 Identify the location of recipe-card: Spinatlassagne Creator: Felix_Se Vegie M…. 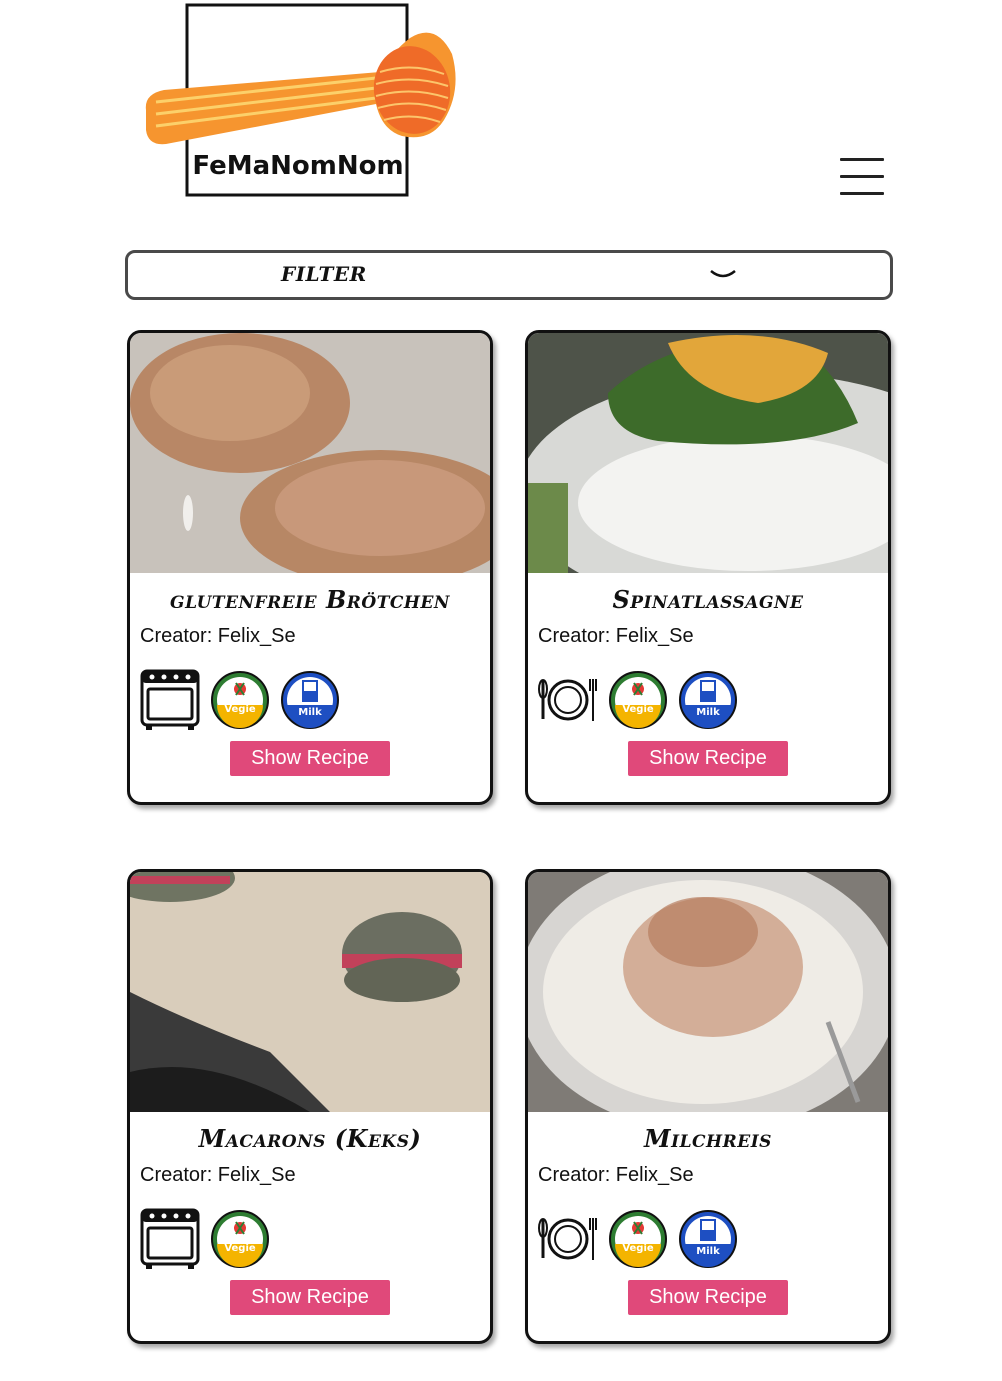
(708, 567).